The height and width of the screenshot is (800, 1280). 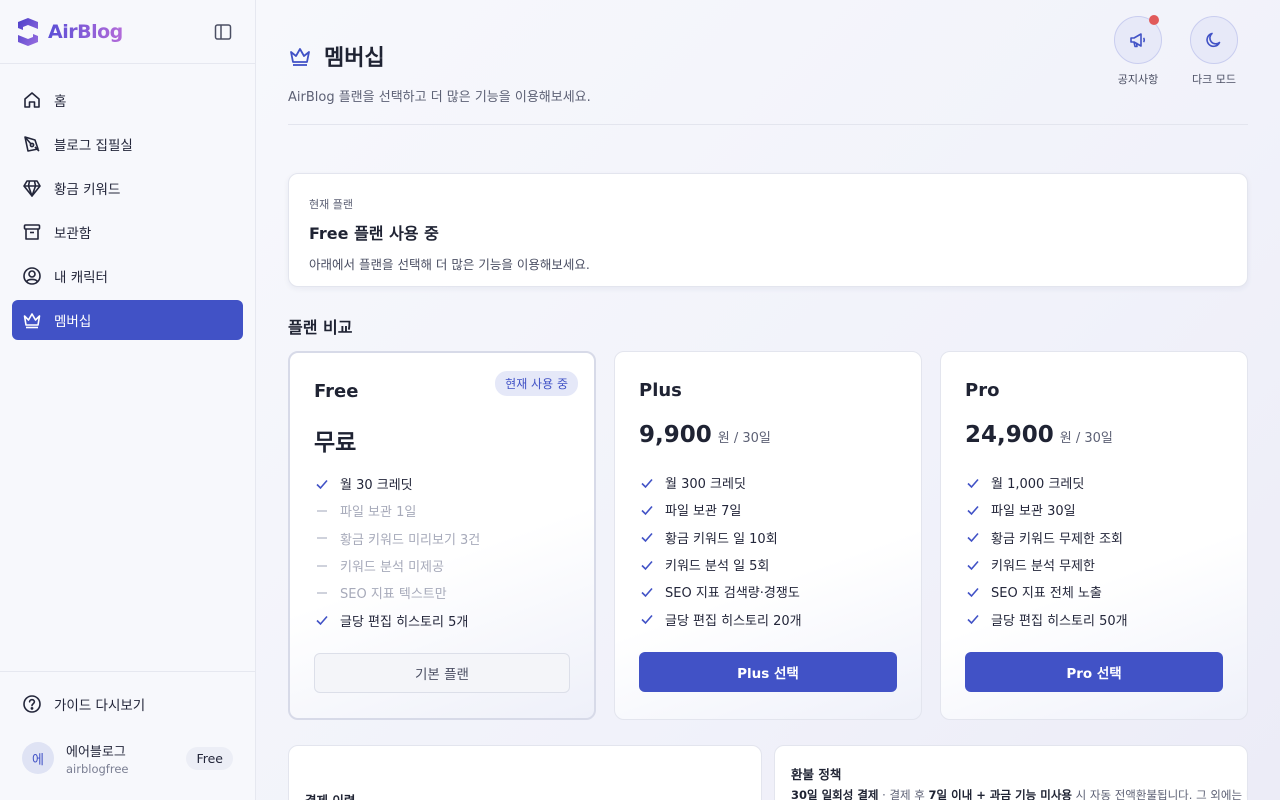 What do you see at coordinates (660, 390) in the screenshot?
I see `plan-name: Plus` at bounding box center [660, 390].